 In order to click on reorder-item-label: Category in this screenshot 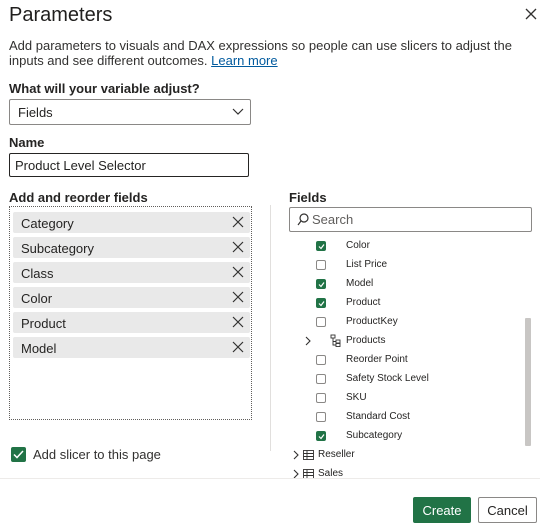, I will do `click(47, 223)`.